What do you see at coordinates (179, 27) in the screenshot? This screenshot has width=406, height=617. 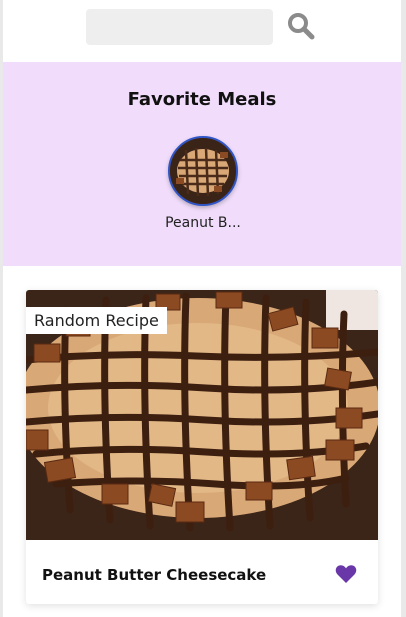 I see `search-input` at bounding box center [179, 27].